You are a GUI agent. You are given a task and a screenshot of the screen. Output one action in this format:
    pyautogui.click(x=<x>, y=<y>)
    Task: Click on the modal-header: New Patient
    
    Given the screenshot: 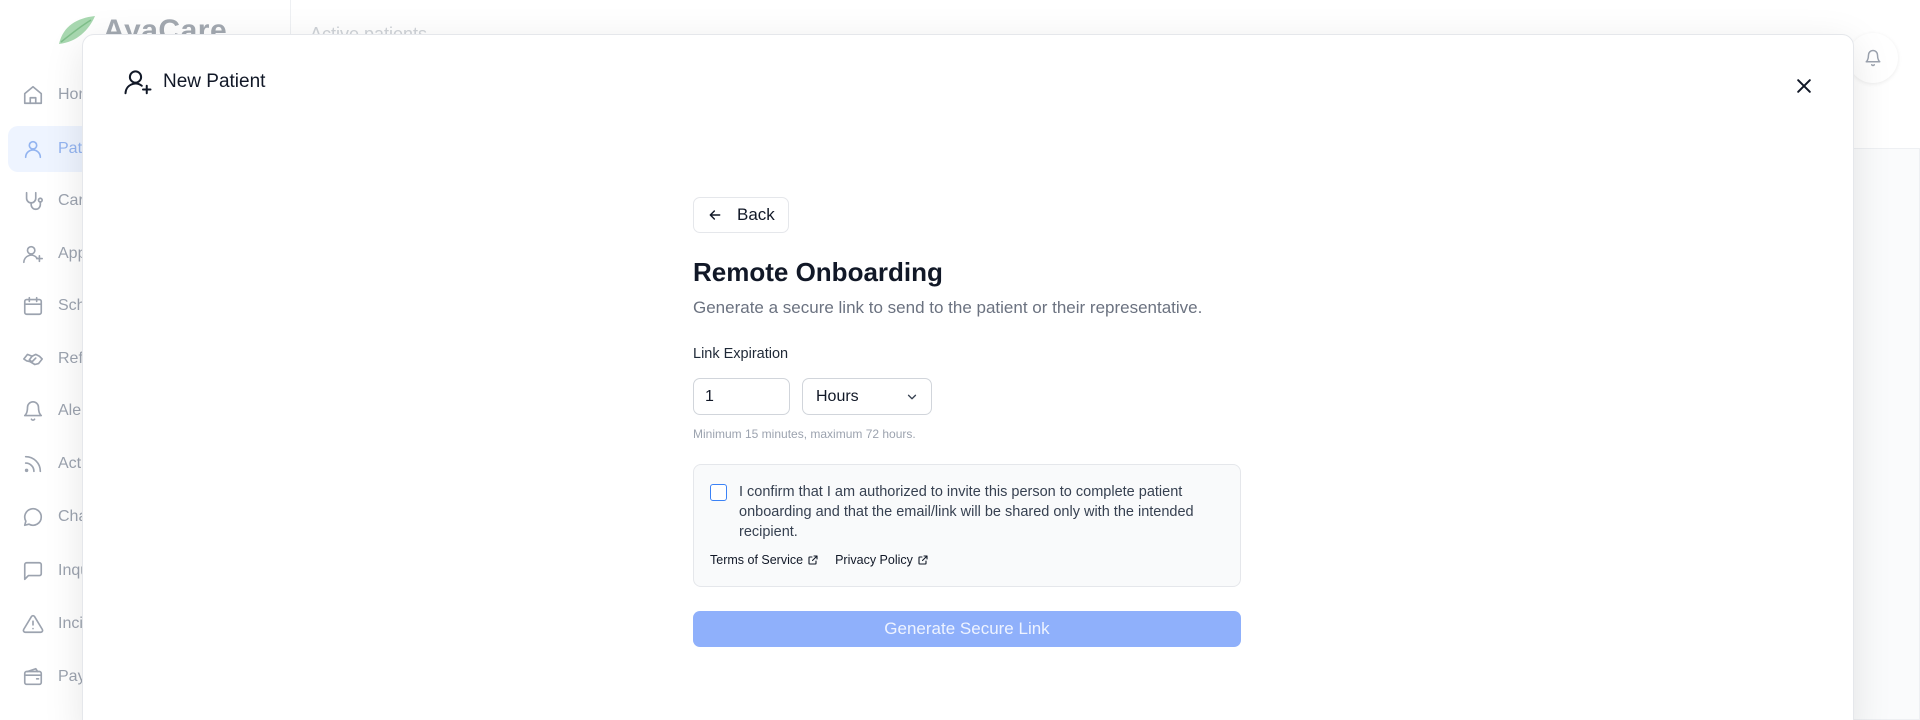 What is the action you would take?
    pyautogui.click(x=194, y=82)
    